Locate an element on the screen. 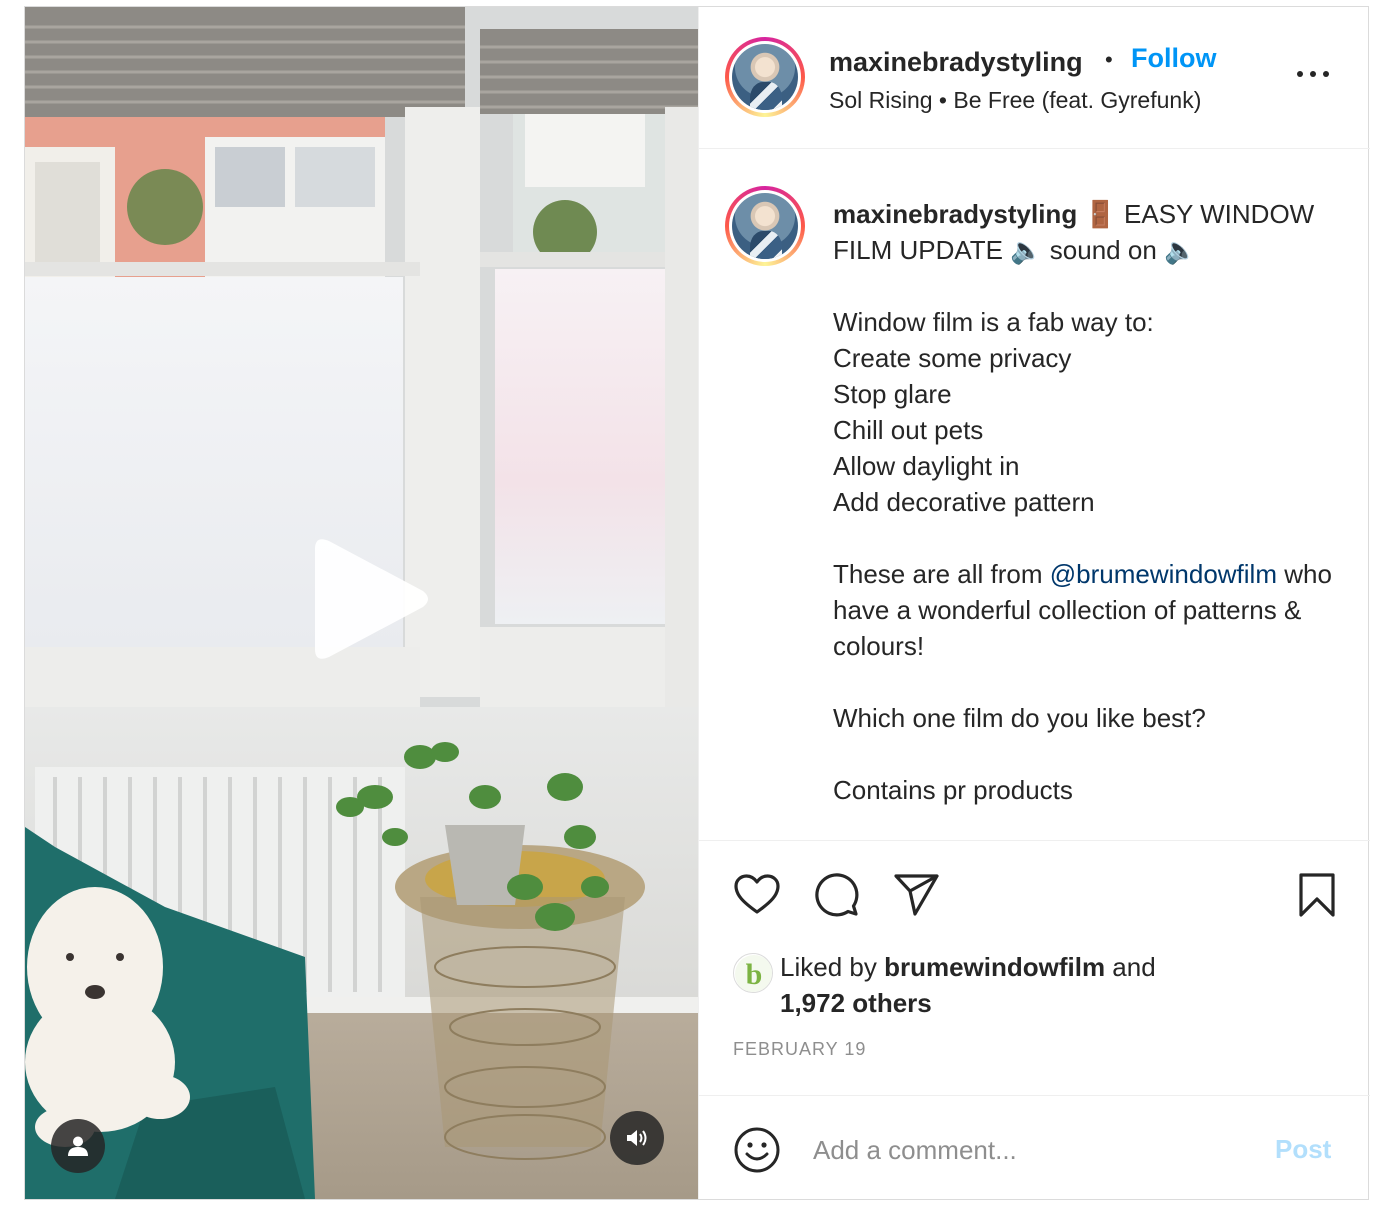 Image resolution: width=1382 pixels, height=1216 pixels. caption-list-item: Chill out pets is located at coordinates (908, 430).